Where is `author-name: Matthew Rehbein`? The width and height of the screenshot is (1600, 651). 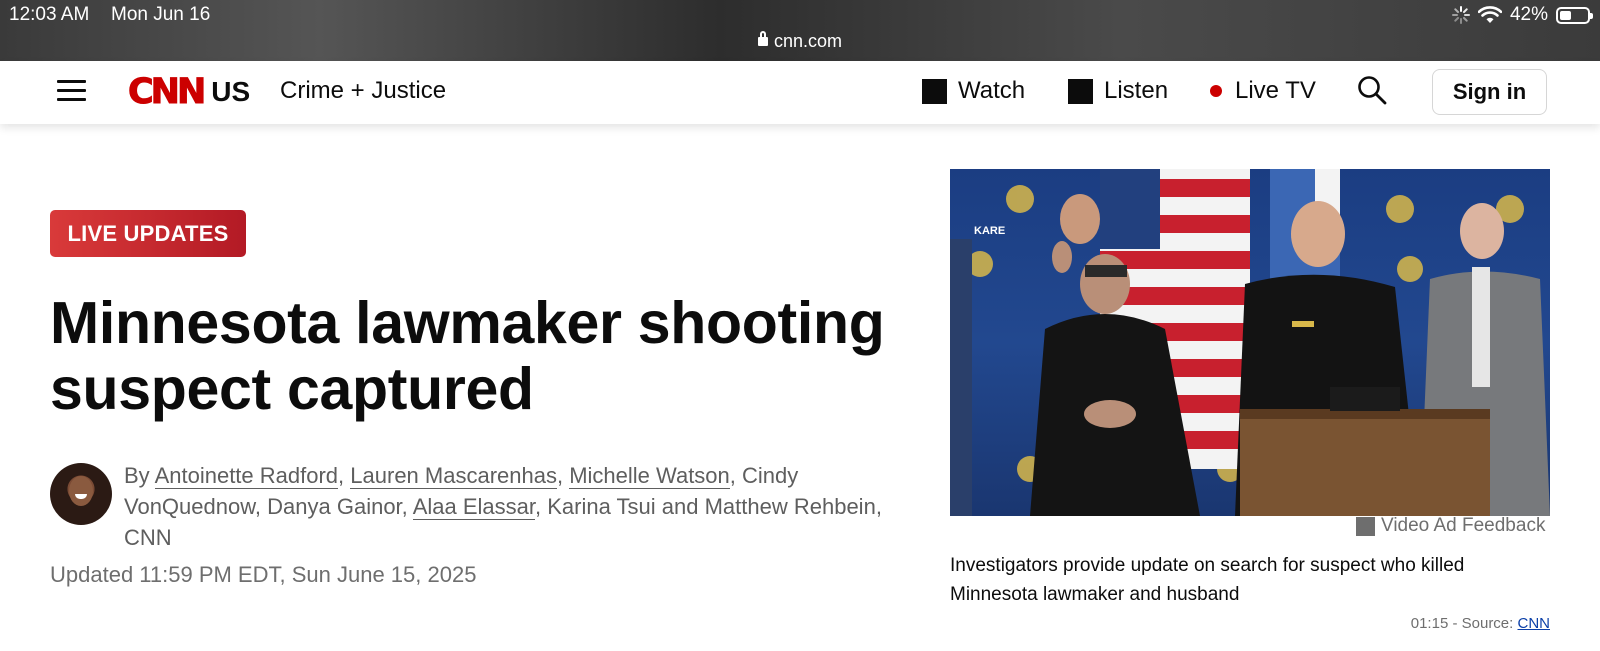
author-name: Matthew Rehbein is located at coordinates (790, 506).